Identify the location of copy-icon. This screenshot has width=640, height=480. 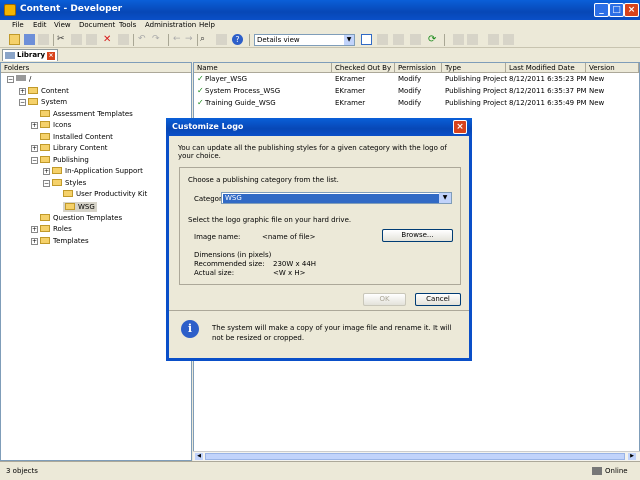
(76, 39).